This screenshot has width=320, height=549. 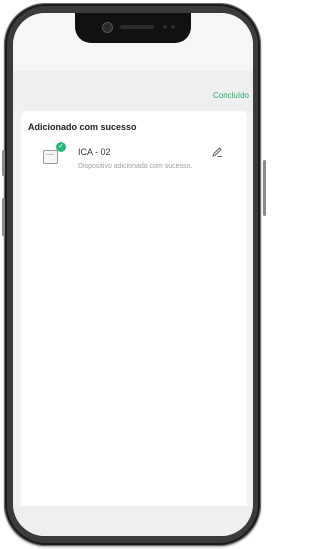 What do you see at coordinates (264, 188) in the screenshot?
I see `phone-power-button` at bounding box center [264, 188].